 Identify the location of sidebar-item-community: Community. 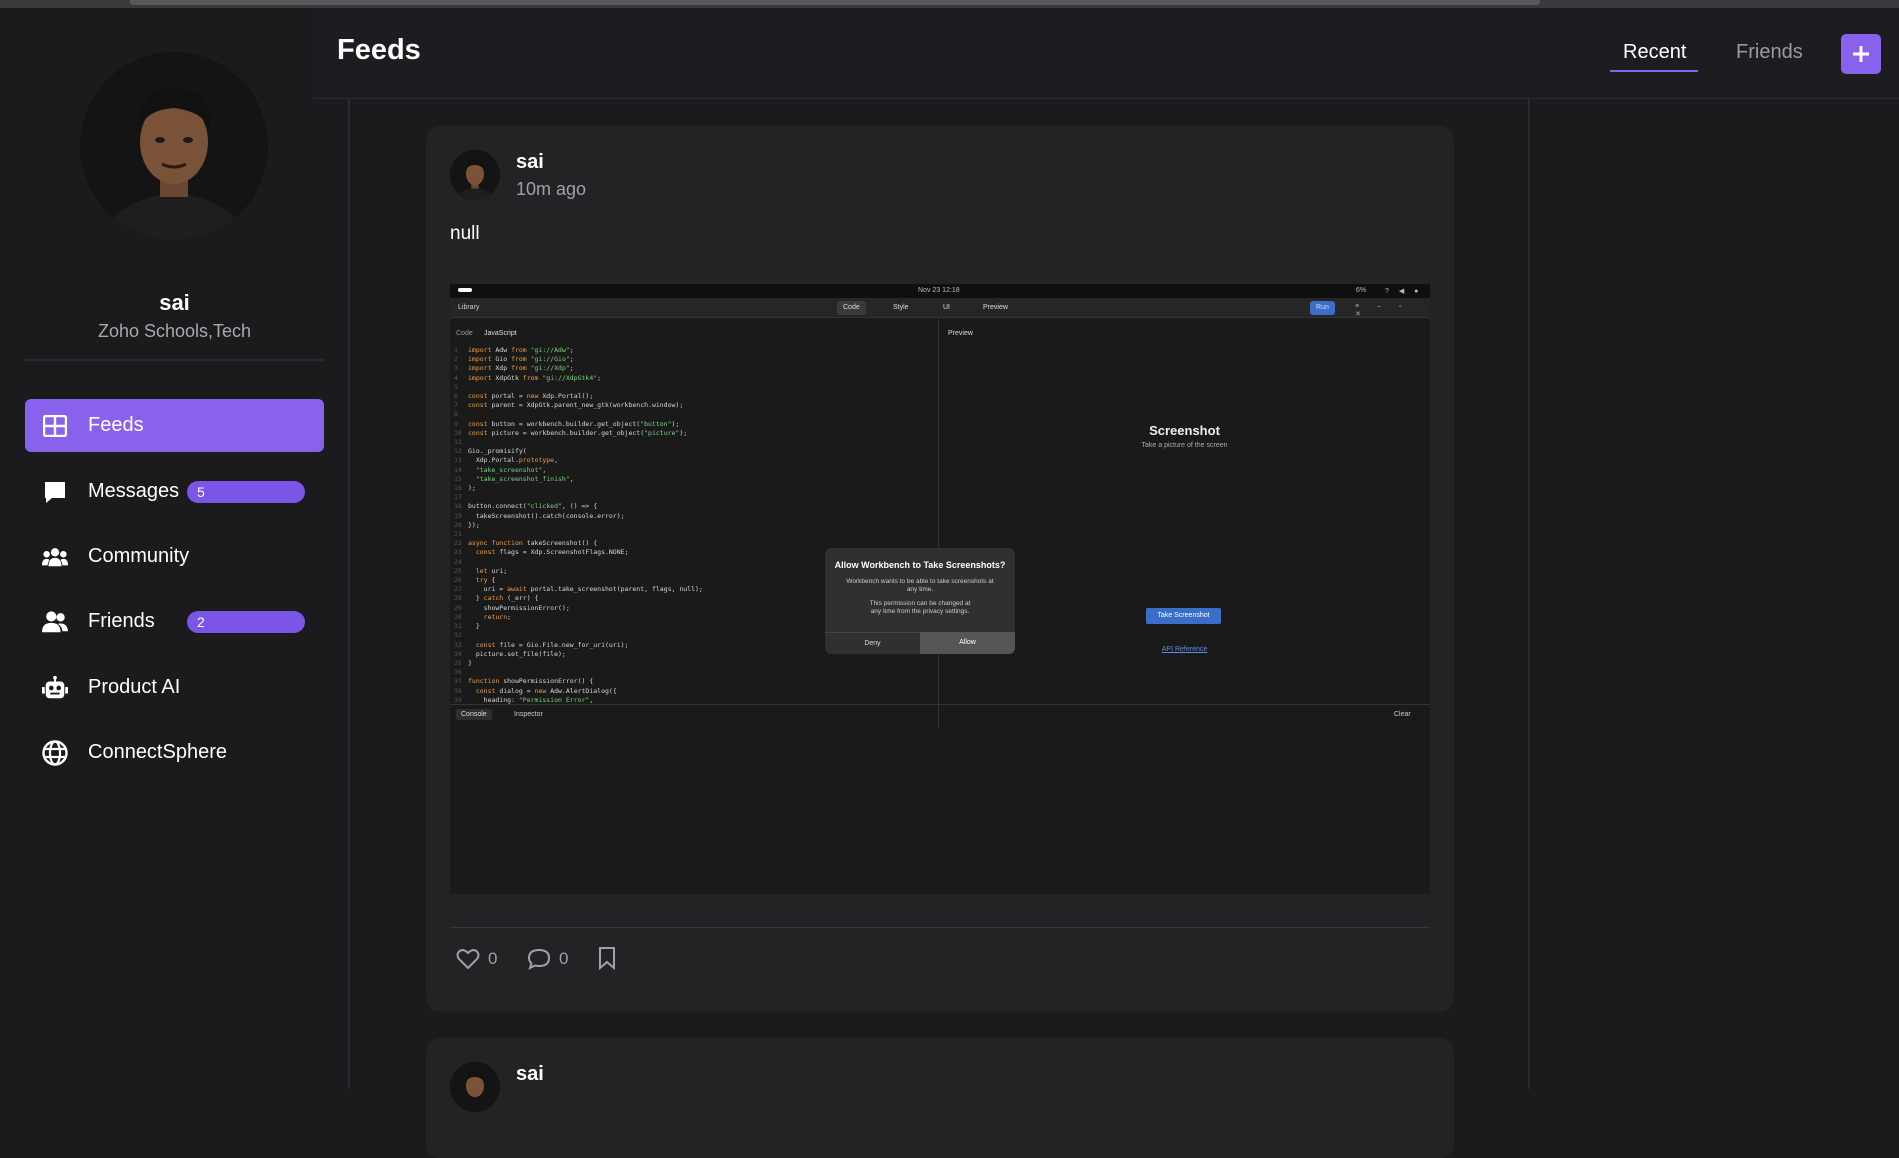
(174, 556).